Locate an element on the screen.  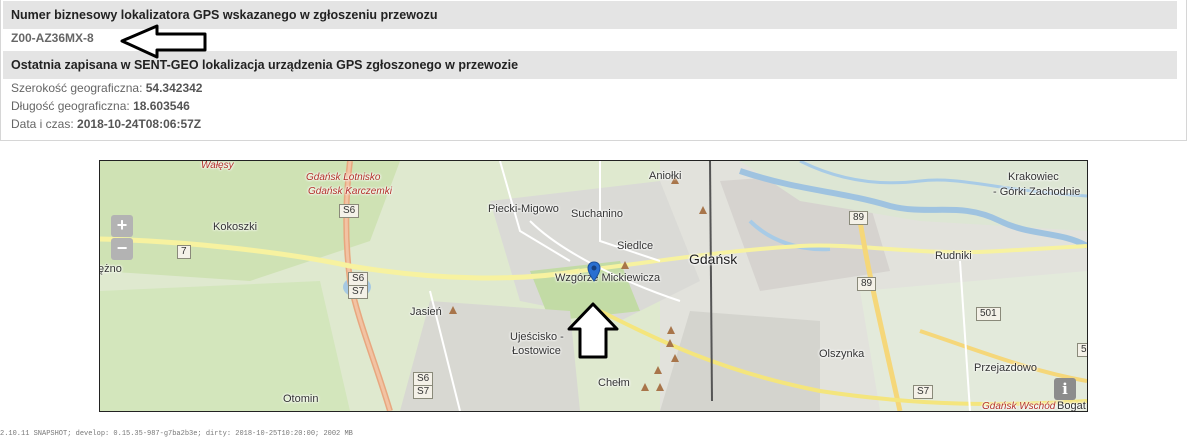
zoom-out-button: − is located at coordinates (122, 249).